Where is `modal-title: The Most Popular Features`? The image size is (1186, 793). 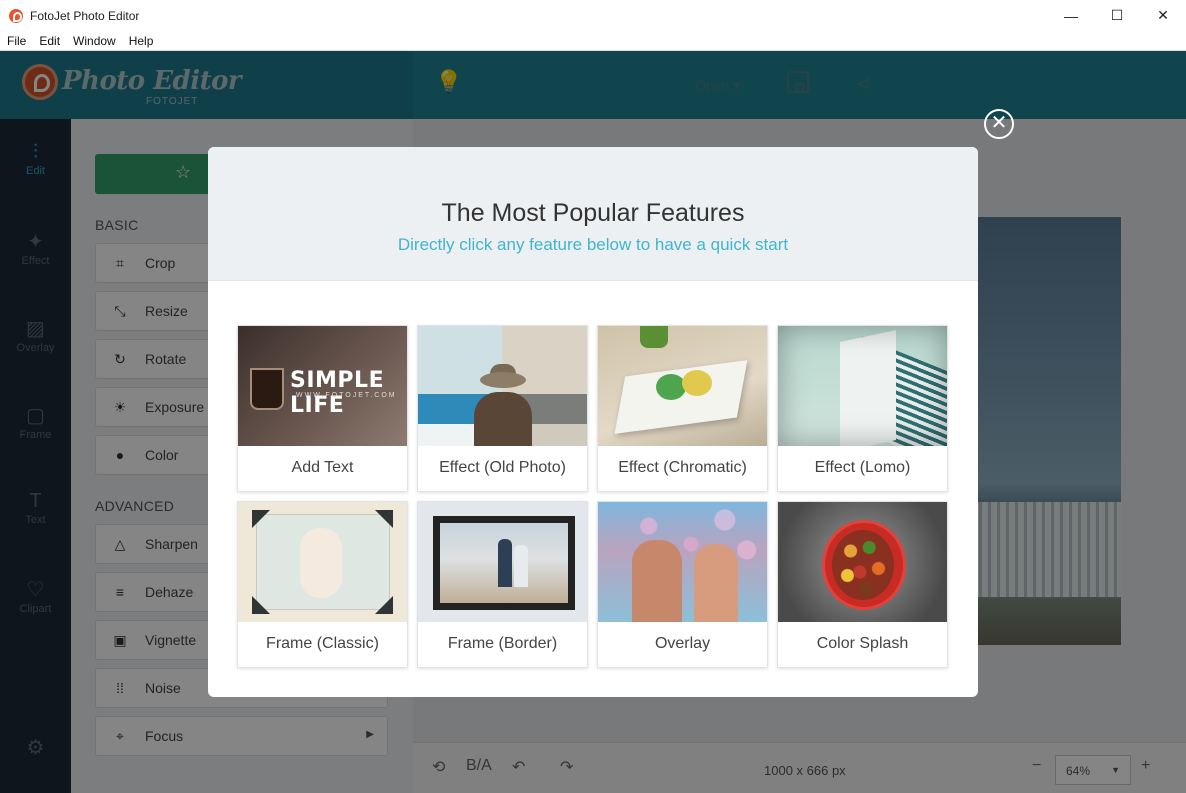 modal-title: The Most Popular Features is located at coordinates (593, 213).